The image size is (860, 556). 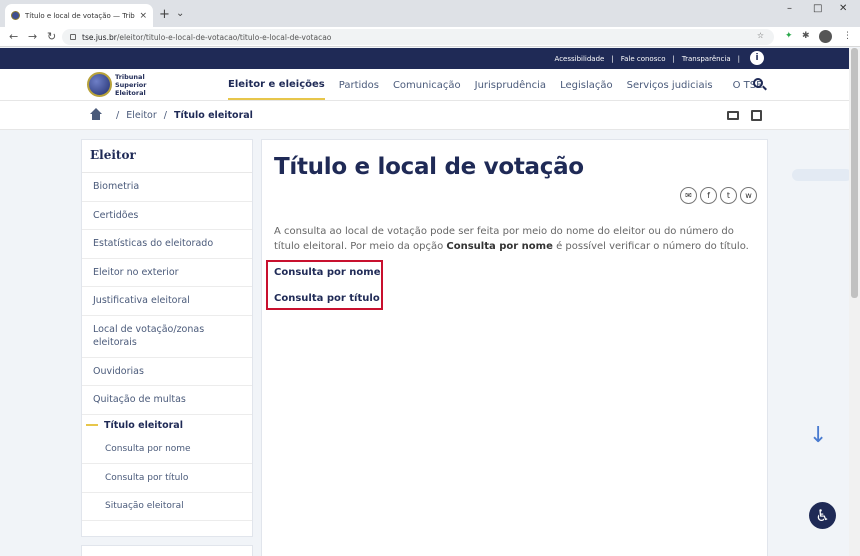 I want to click on sidebar-item-quitacao: Quitação de multas, so click(x=167, y=400).